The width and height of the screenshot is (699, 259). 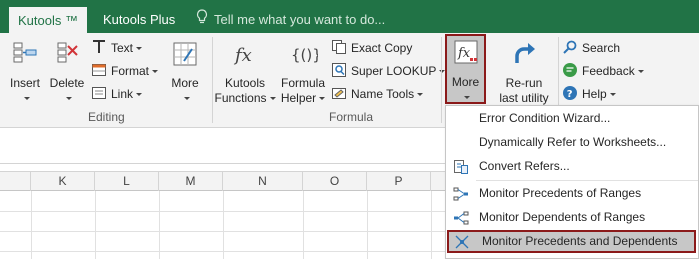 What do you see at coordinates (263, 181) in the screenshot?
I see `column-header-n: N` at bounding box center [263, 181].